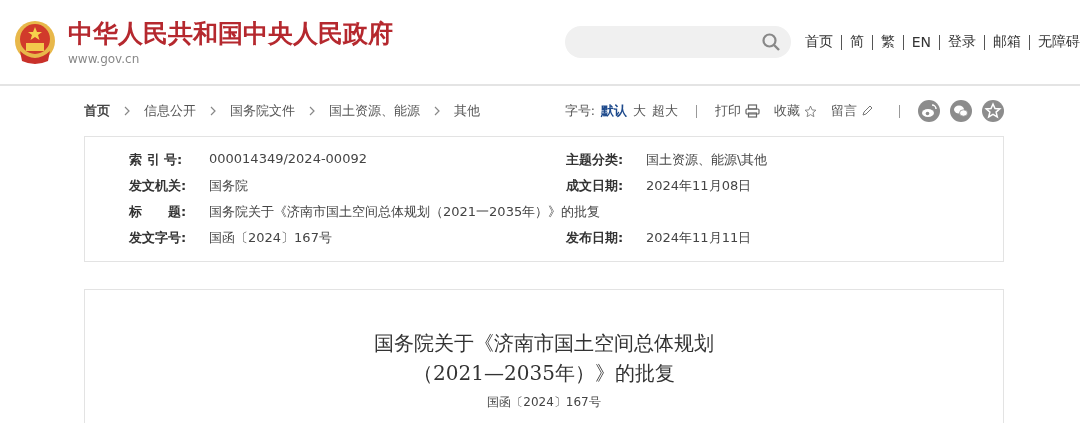 The height and width of the screenshot is (423, 1080). What do you see at coordinates (158, 186) in the screenshot?
I see `field-label: 发文机关:` at bounding box center [158, 186].